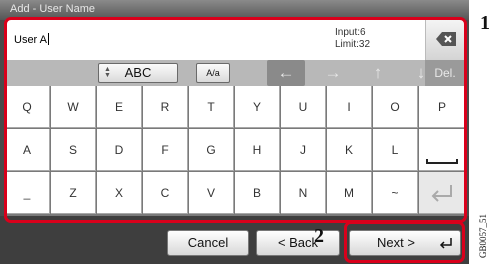  I want to click on window-title: Add - User Name, so click(52, 9).